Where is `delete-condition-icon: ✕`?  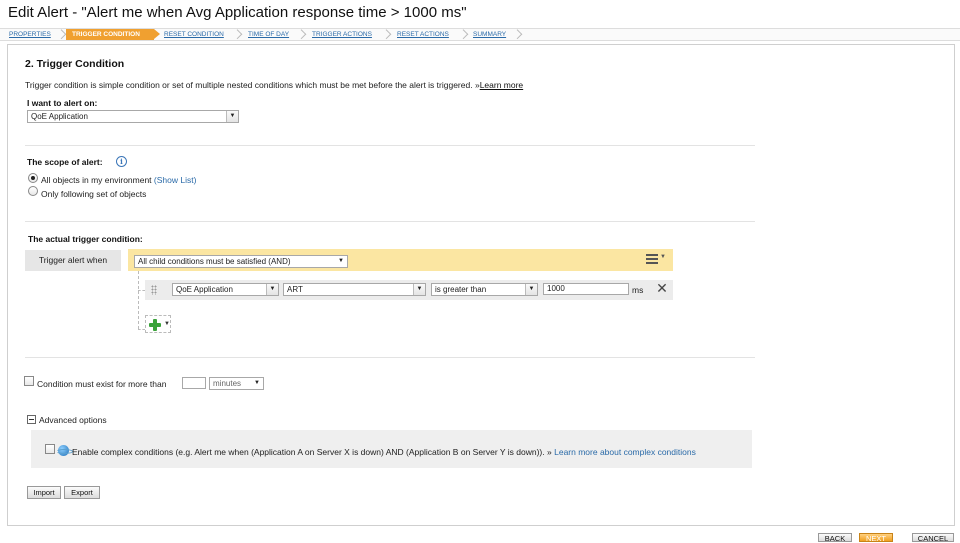 delete-condition-icon: ✕ is located at coordinates (662, 289).